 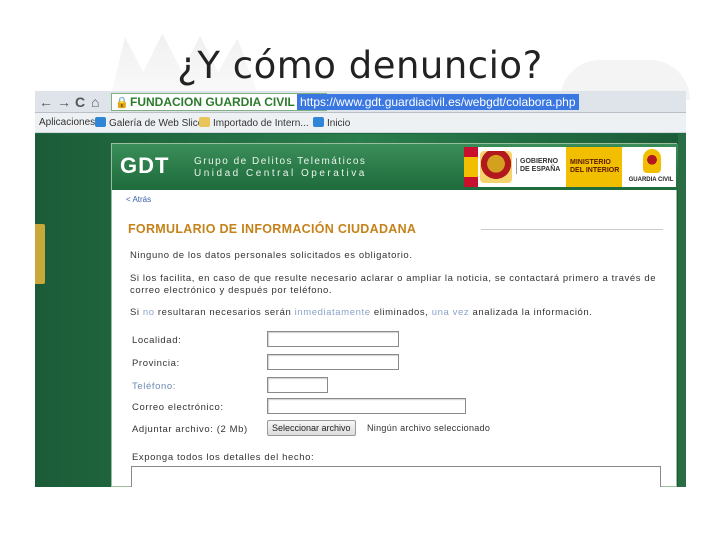 What do you see at coordinates (95, 102) in the screenshot?
I see `home-icon: ⌂` at bounding box center [95, 102].